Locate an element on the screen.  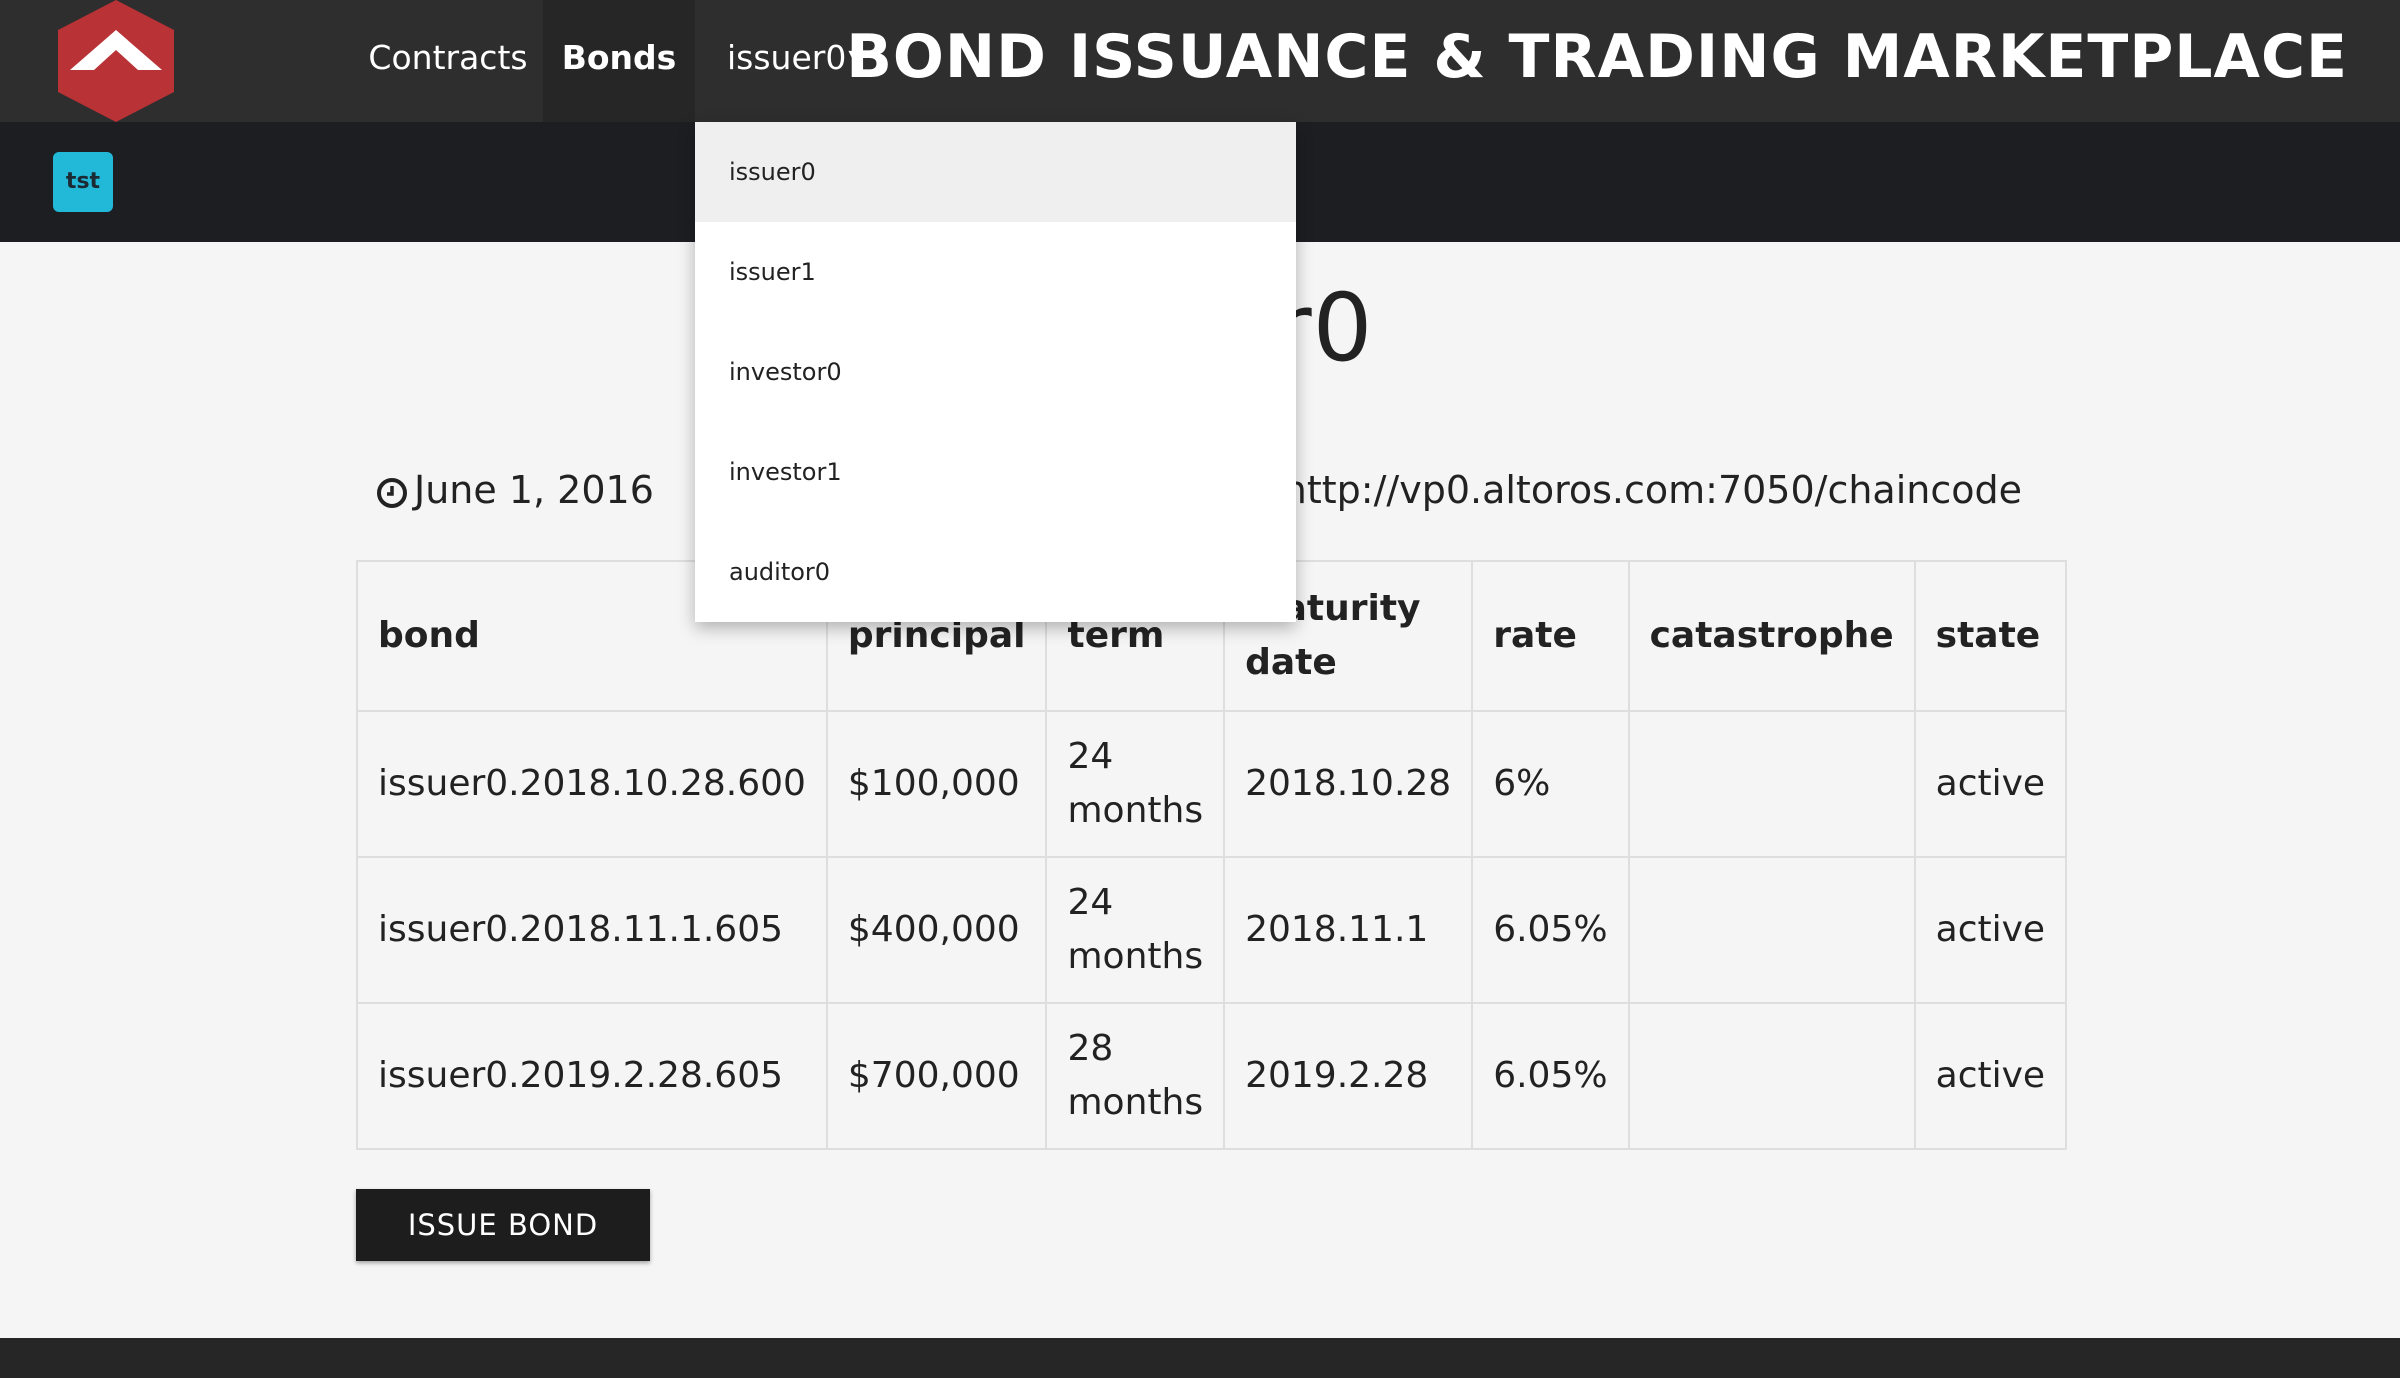
cell-principal: $700,000 is located at coordinates (936, 1076).